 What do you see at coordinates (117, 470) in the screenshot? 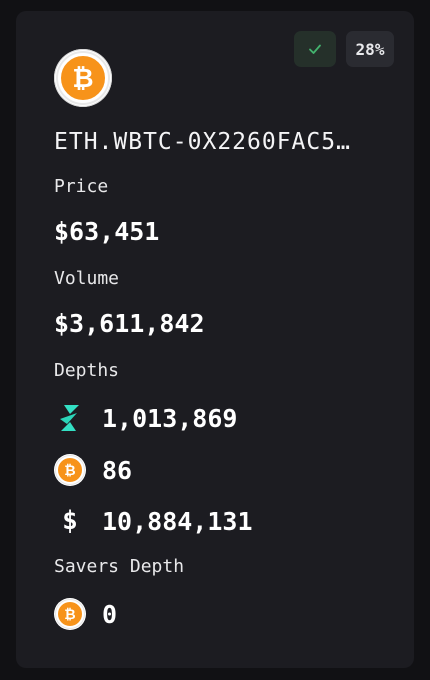
I see `depth-value: 86` at bounding box center [117, 470].